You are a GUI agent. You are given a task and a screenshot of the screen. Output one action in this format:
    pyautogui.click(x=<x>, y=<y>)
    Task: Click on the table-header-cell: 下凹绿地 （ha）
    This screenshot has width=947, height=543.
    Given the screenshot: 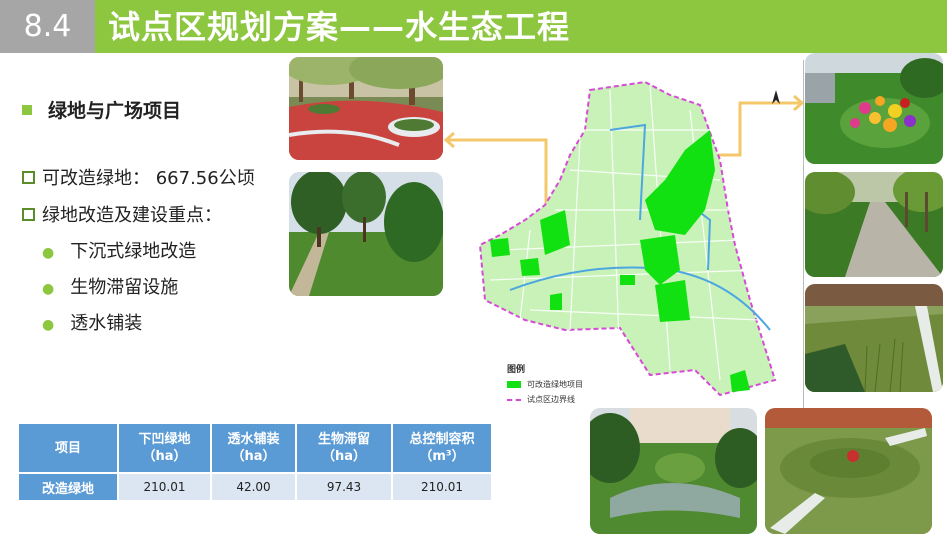 What is the action you would take?
    pyautogui.click(x=164, y=448)
    